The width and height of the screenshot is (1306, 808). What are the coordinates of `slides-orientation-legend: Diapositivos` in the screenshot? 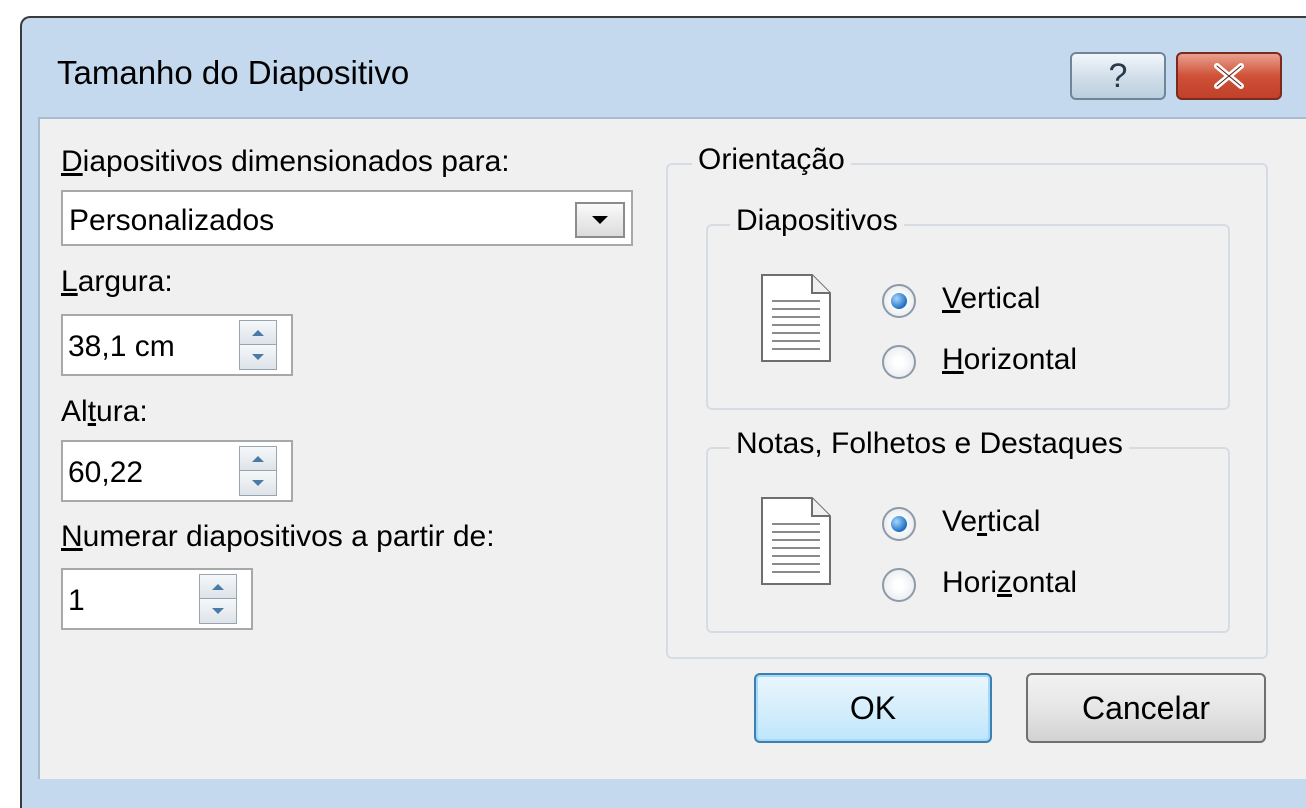 It's located at (817, 221).